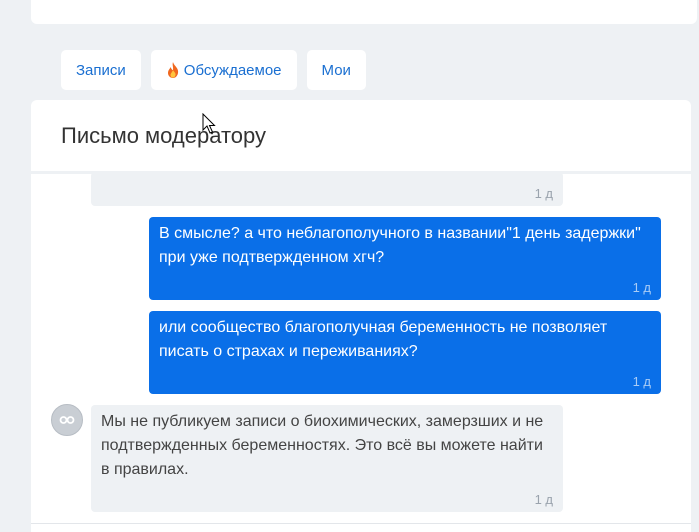 The width and height of the screenshot is (699, 532). I want to click on tab-mine: Мои, so click(336, 70).